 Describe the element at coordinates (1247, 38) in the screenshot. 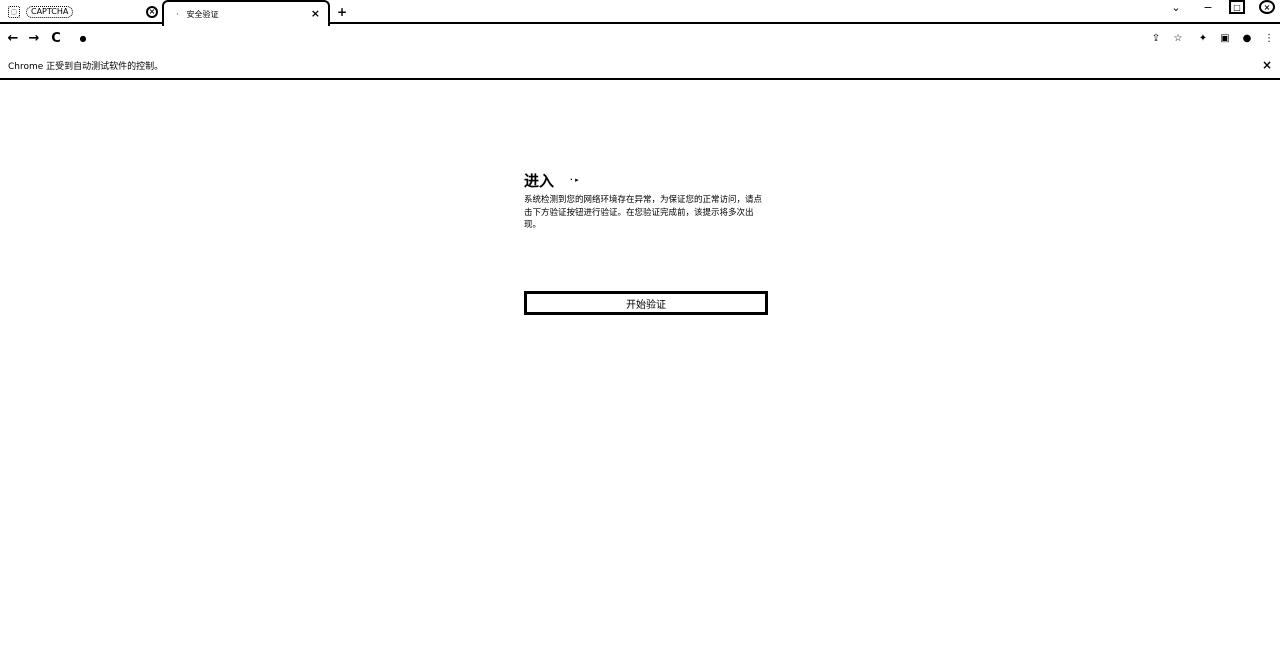

I see `profile-icon: ●` at that location.